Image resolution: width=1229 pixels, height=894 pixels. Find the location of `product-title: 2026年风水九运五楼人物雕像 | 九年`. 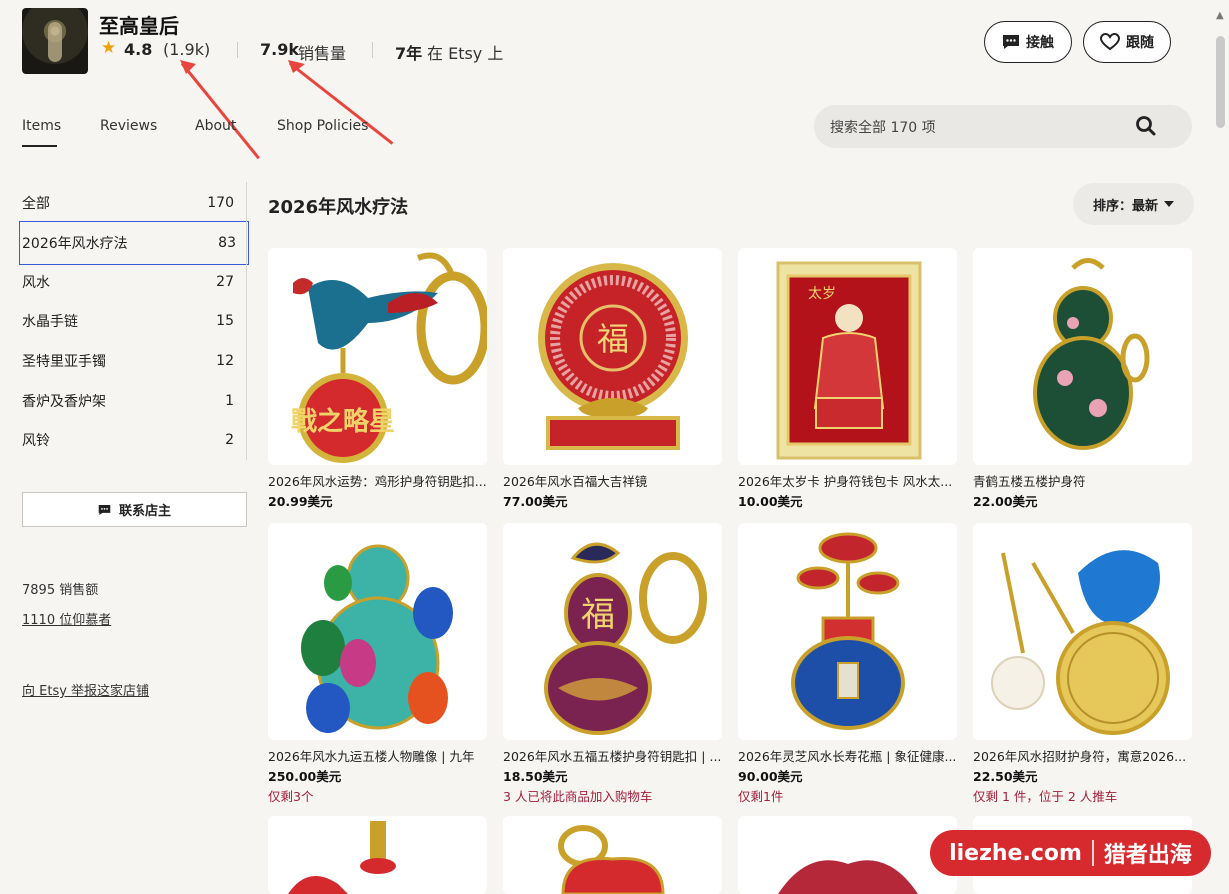

product-title: 2026年风水九运五楼人物雕像 | 九年 is located at coordinates (377, 755).